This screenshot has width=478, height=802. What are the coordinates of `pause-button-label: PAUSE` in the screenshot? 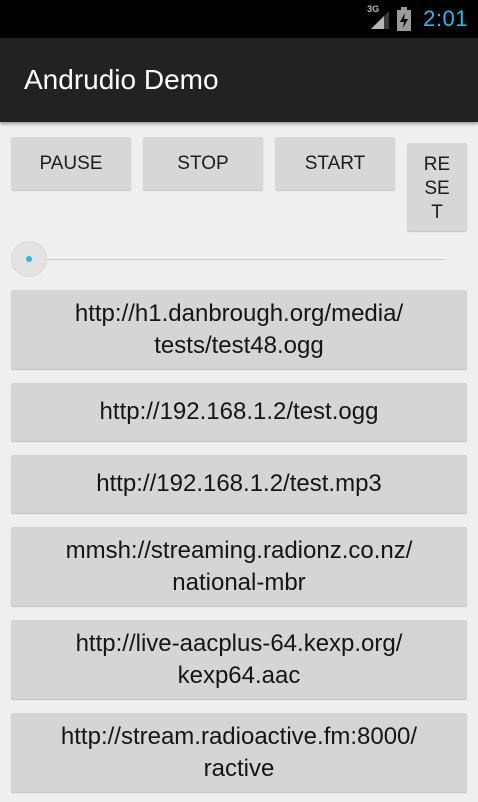 It's located at (71, 163).